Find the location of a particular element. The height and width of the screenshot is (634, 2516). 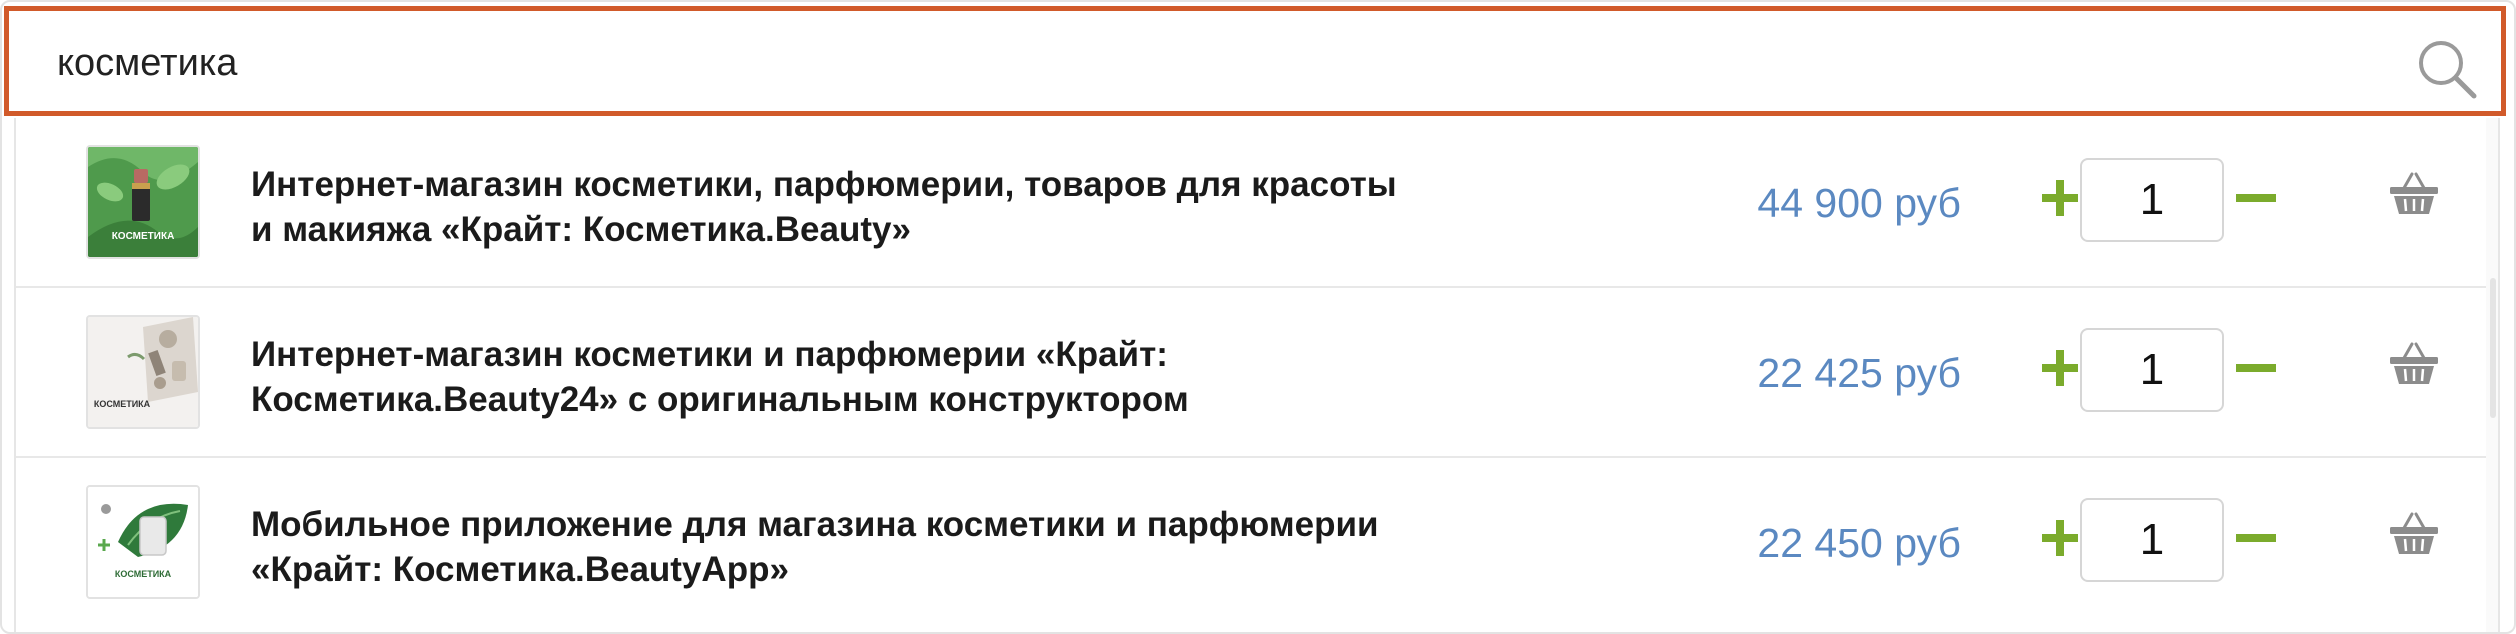

product-title-line: и макияжа «Крайт: Косметика.Beauty» is located at coordinates (581, 229).